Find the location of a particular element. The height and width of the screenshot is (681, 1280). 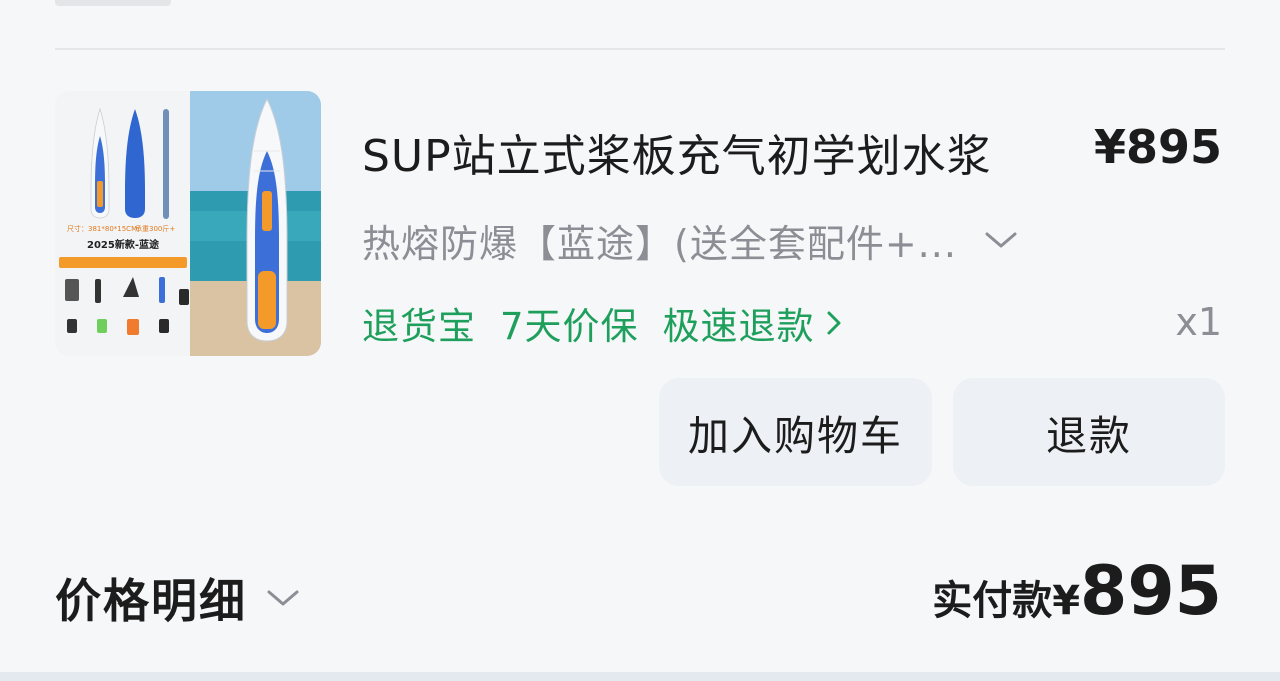

amount-paid: 实付款 ¥ 895 is located at coordinates (1077, 592).